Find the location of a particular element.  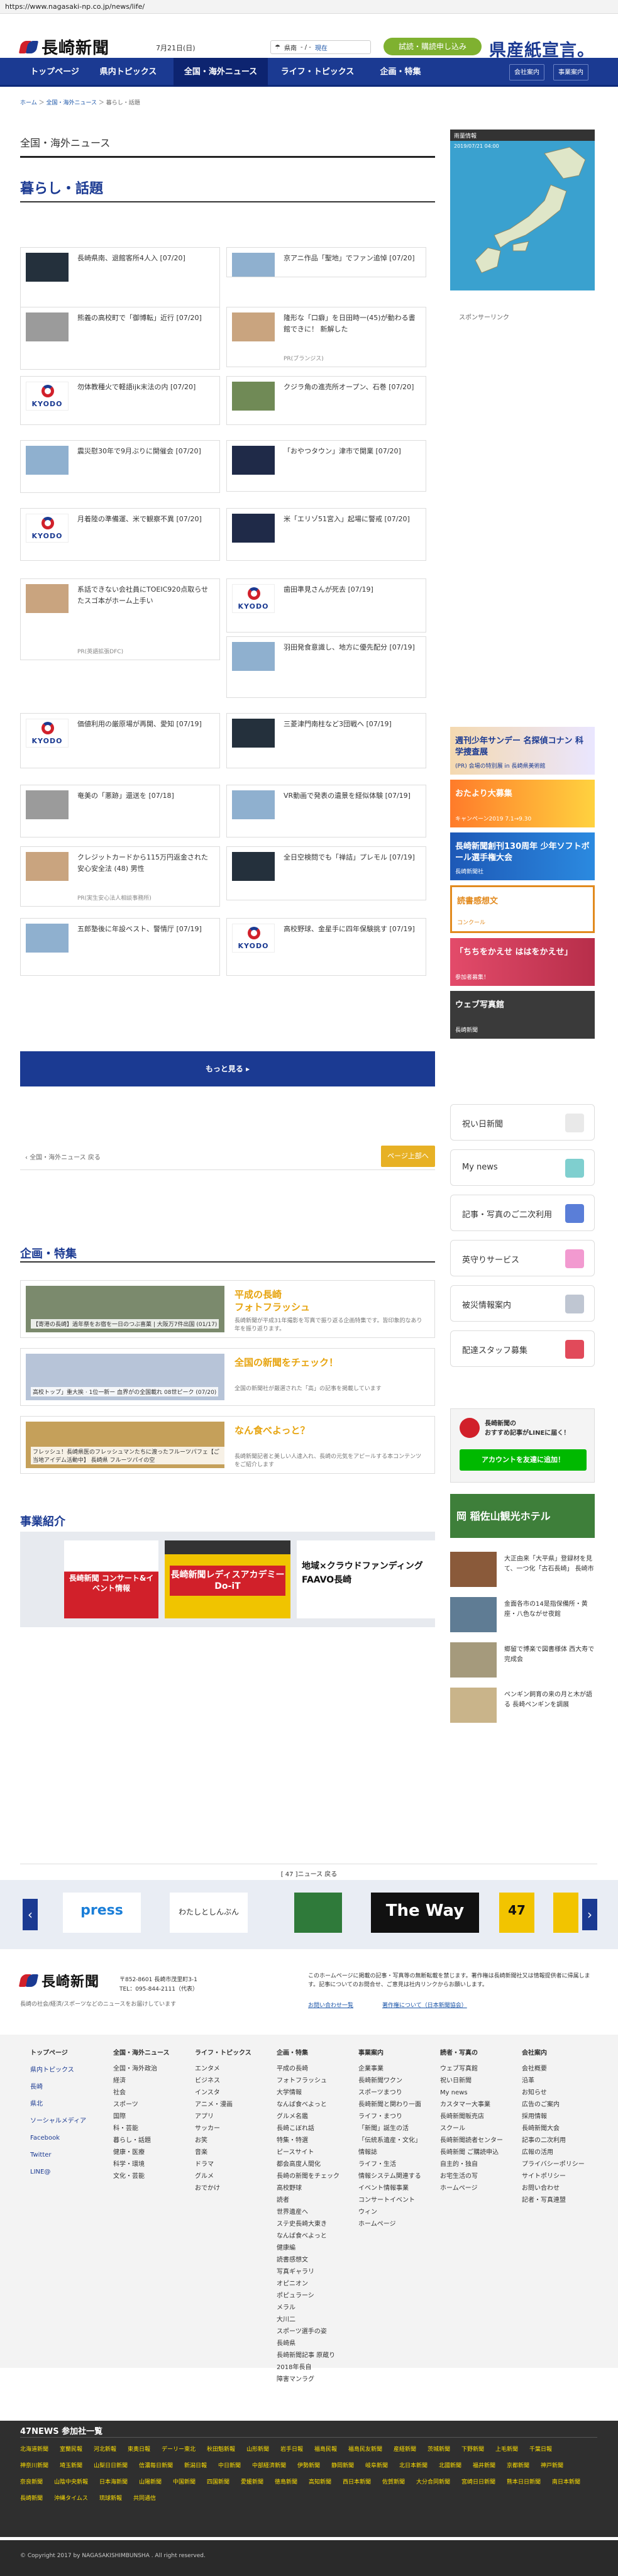

footer-link: お知らせ is located at coordinates (560, 2093).